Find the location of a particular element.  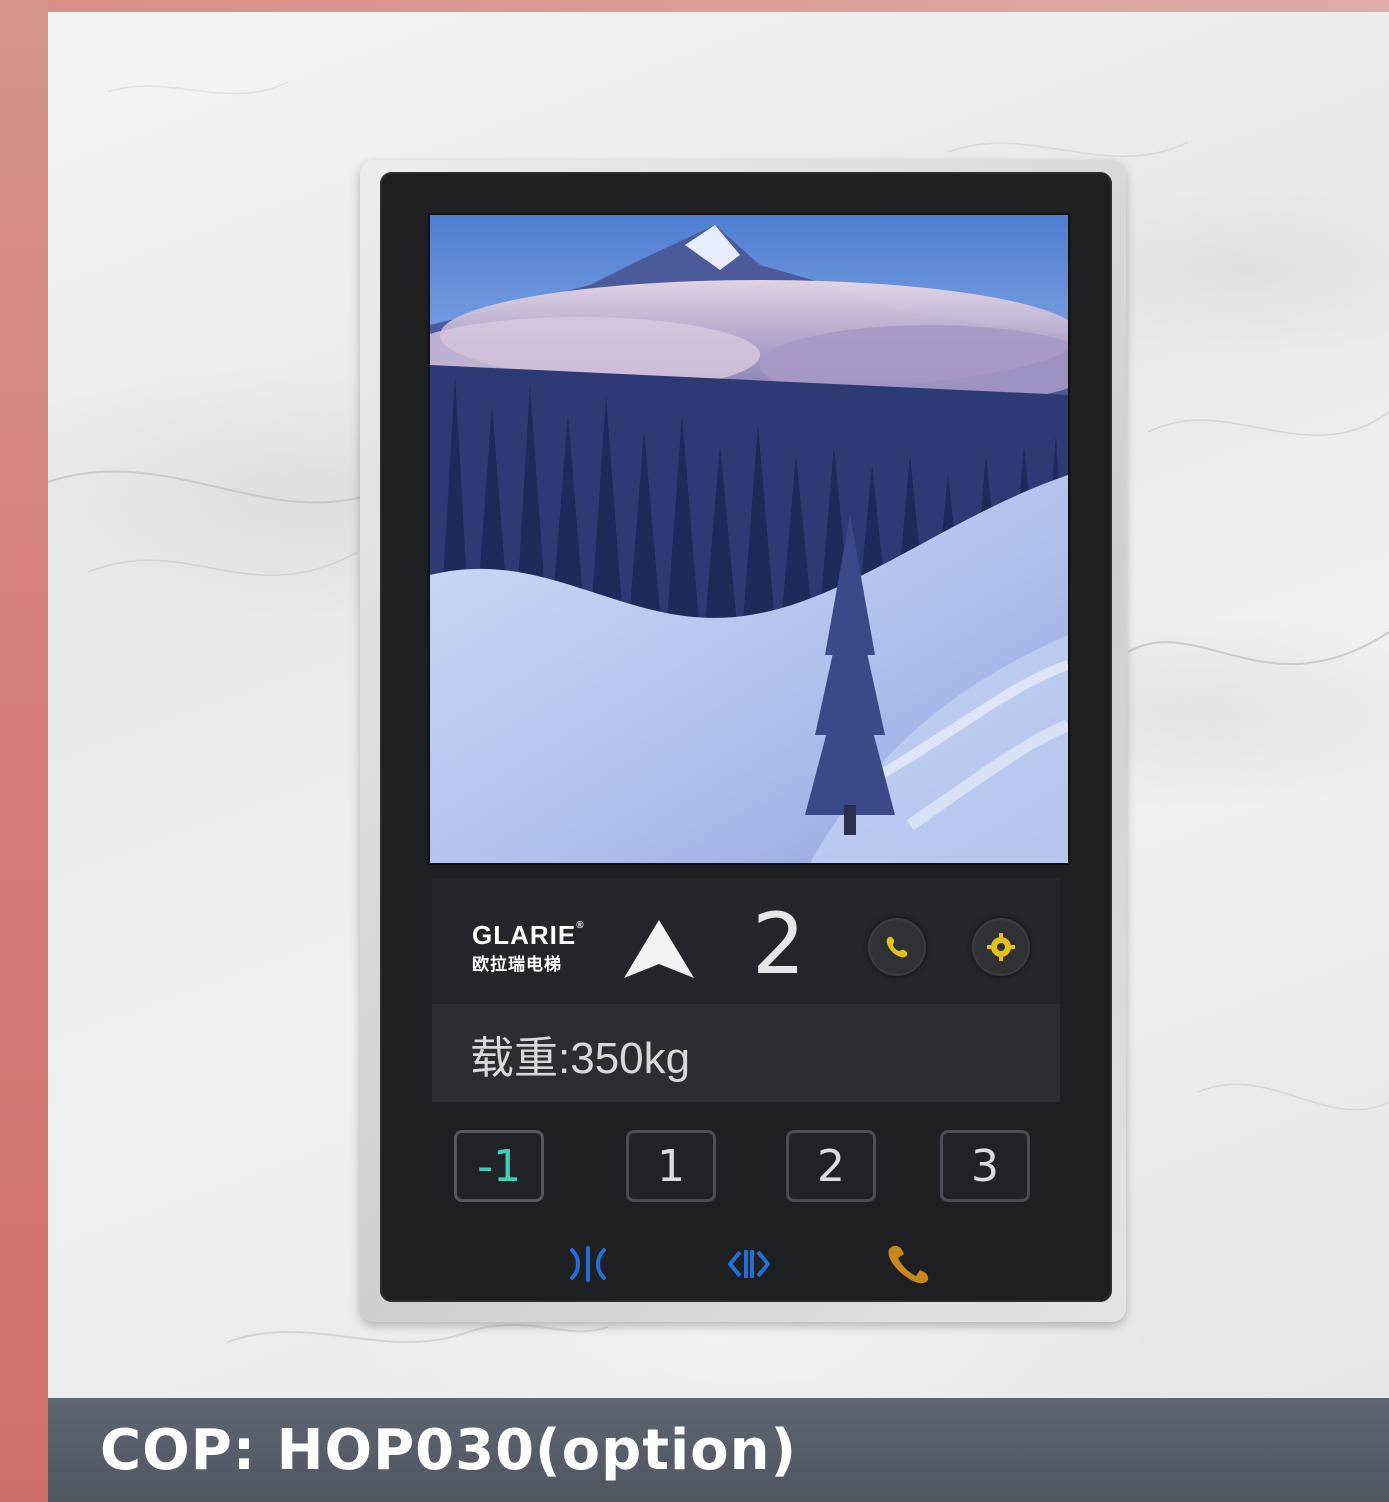

floor-button-2: 2 is located at coordinates (831, 1166).